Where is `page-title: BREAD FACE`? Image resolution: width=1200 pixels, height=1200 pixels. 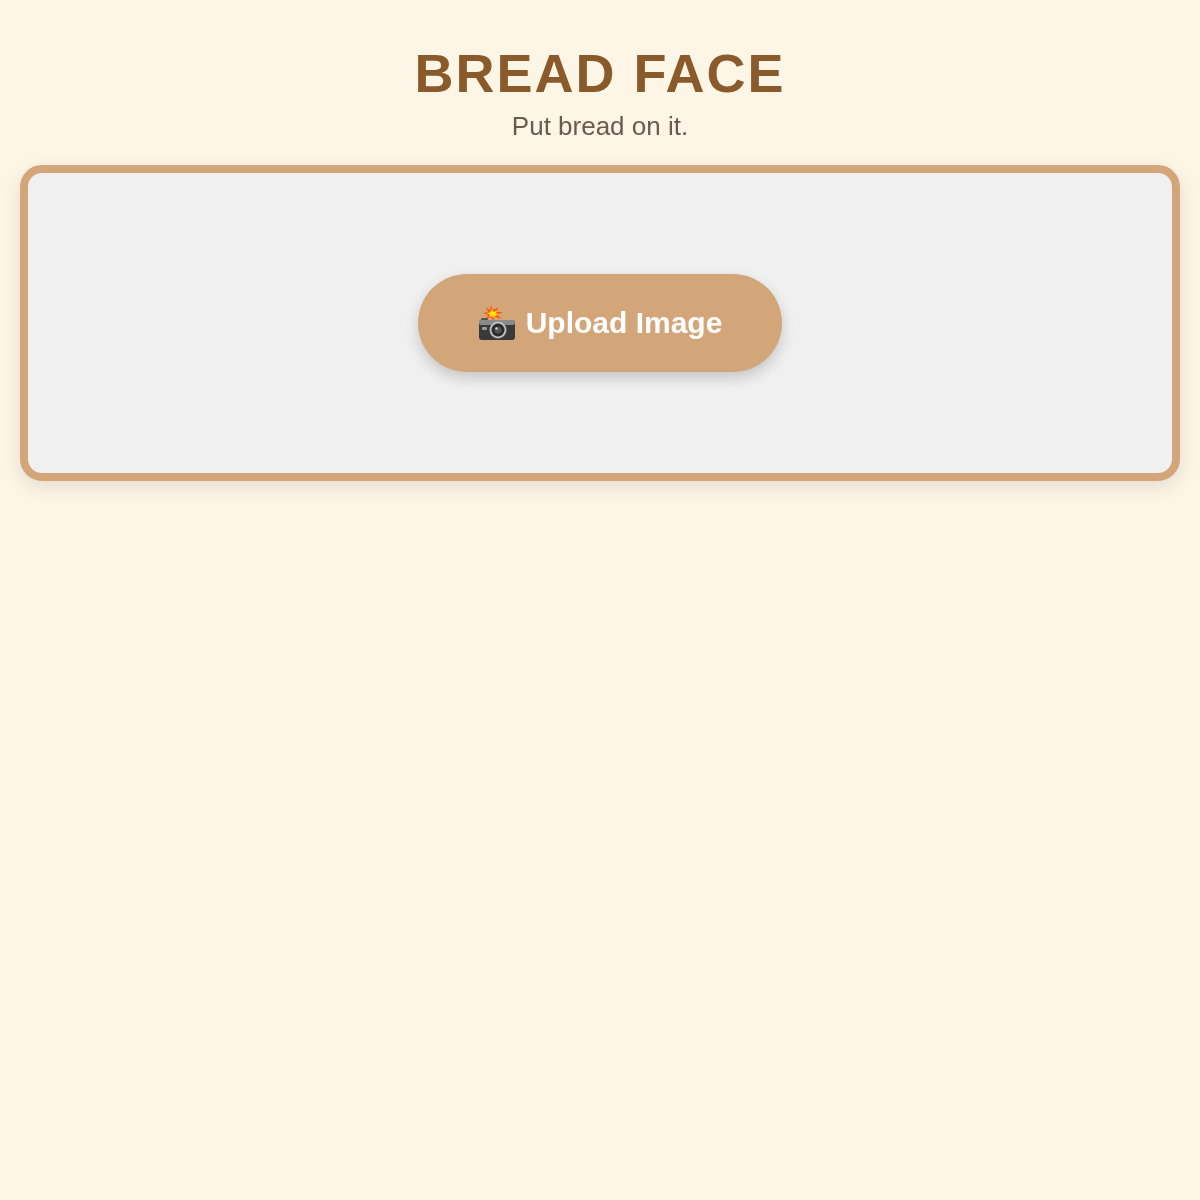 page-title: BREAD FACE is located at coordinates (600, 73).